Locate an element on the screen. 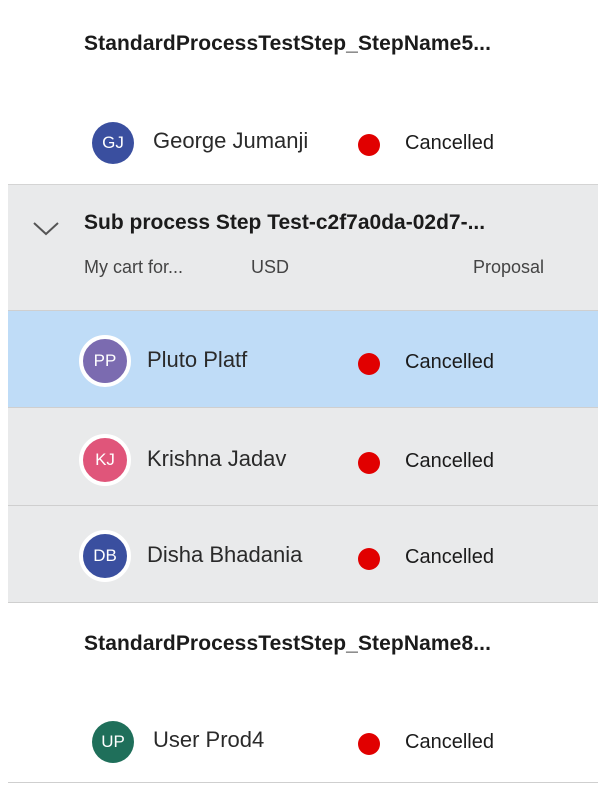  user-name: User Prod4 is located at coordinates (209, 739).